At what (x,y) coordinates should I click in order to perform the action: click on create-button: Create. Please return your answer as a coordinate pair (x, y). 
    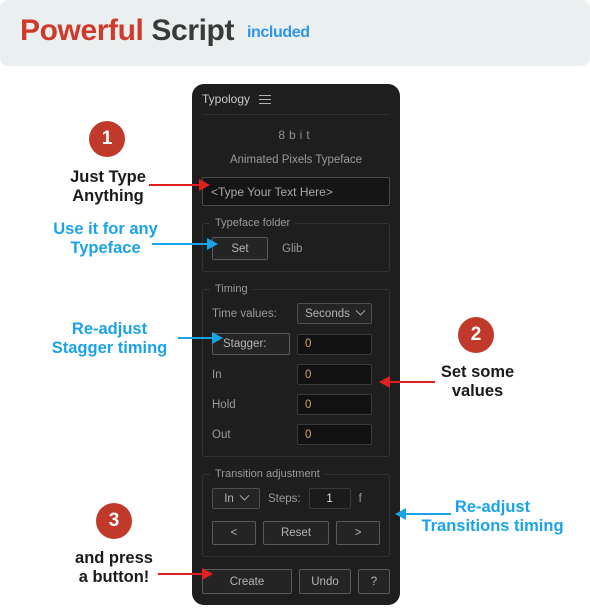
    Looking at the image, I should click on (247, 581).